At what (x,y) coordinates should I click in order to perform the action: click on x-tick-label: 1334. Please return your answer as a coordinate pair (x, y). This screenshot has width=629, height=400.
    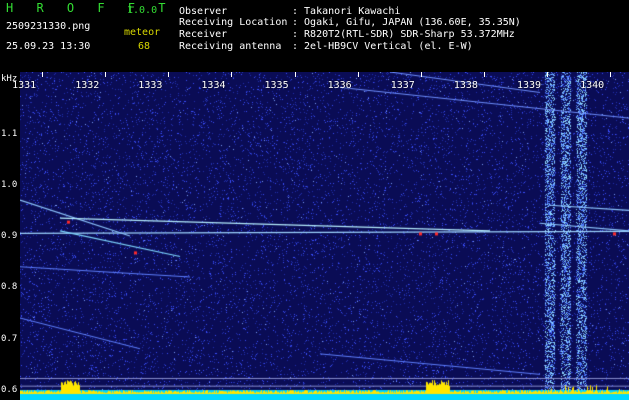
    Looking at the image, I should click on (213, 85).